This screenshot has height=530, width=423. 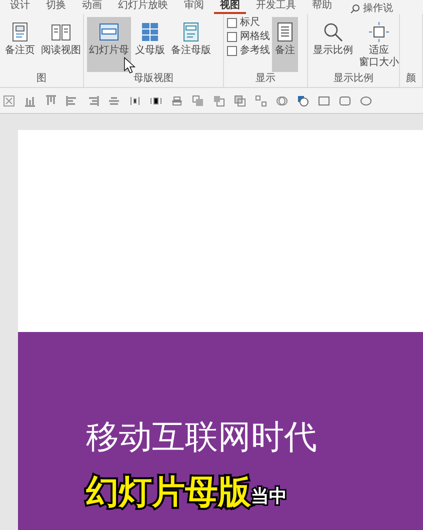 What do you see at coordinates (61, 44) in the screenshot?
I see `ribbon-button: 阅读视图` at bounding box center [61, 44].